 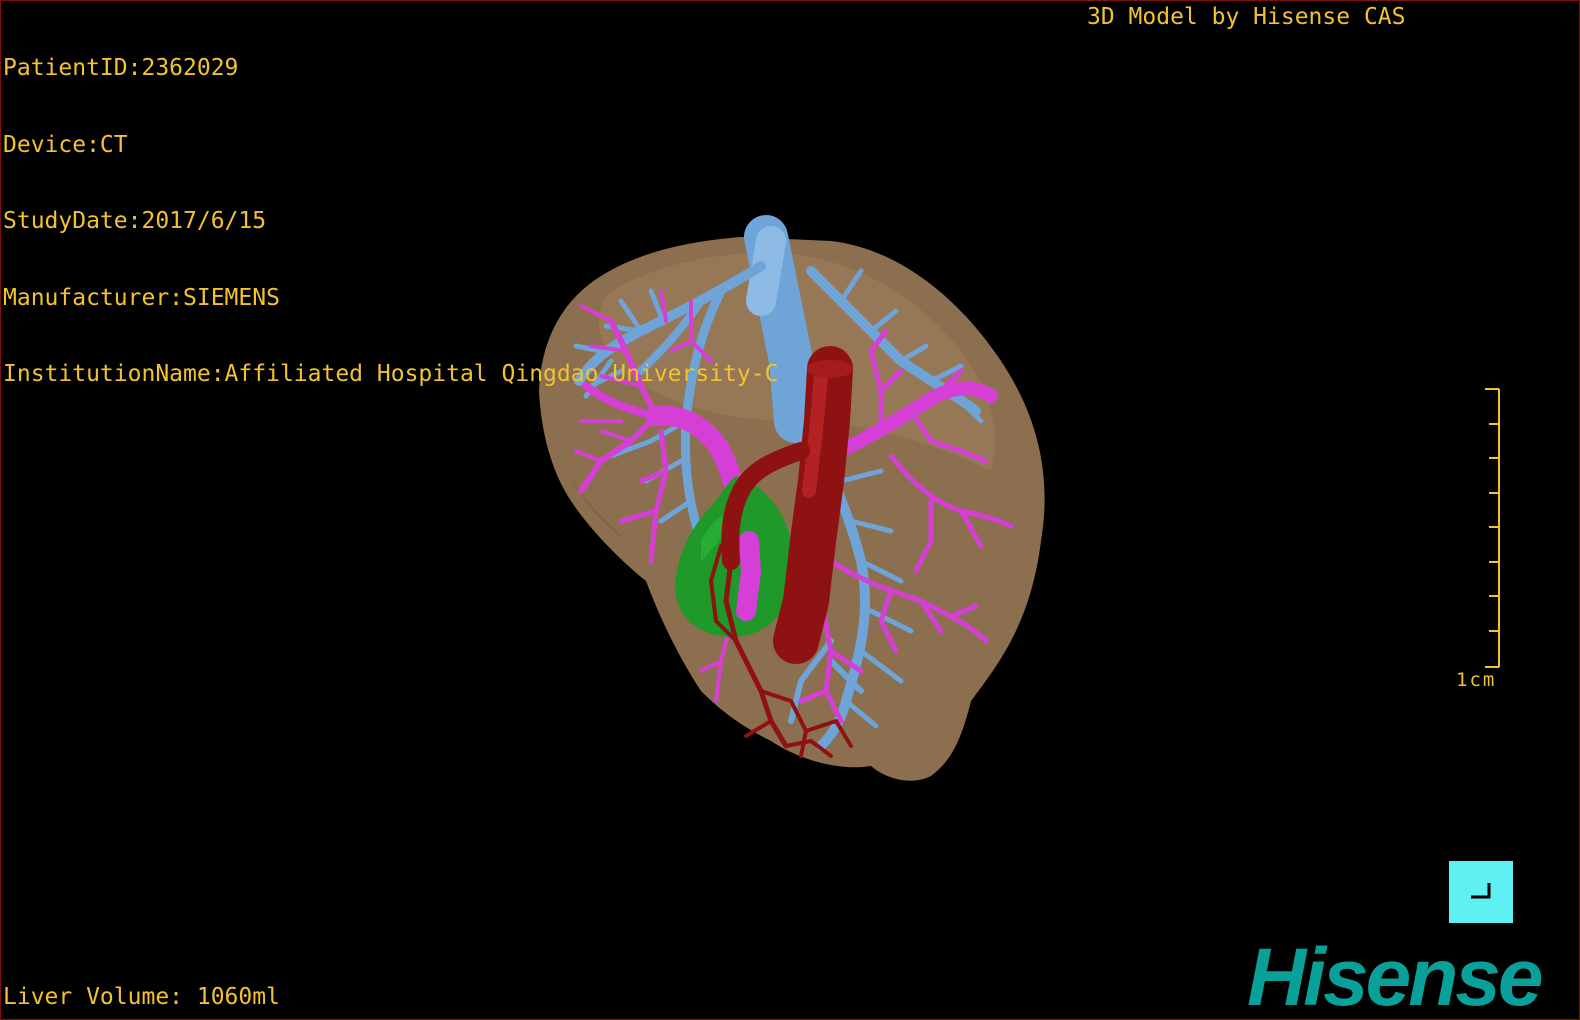 What do you see at coordinates (1395, 976) in the screenshot?
I see `hisense-logo: Hisense` at bounding box center [1395, 976].